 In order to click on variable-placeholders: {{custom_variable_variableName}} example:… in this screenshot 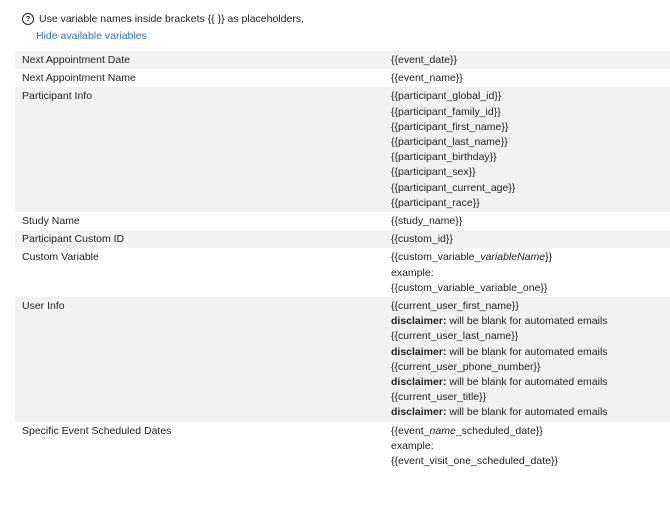, I will do `click(471, 272)`.